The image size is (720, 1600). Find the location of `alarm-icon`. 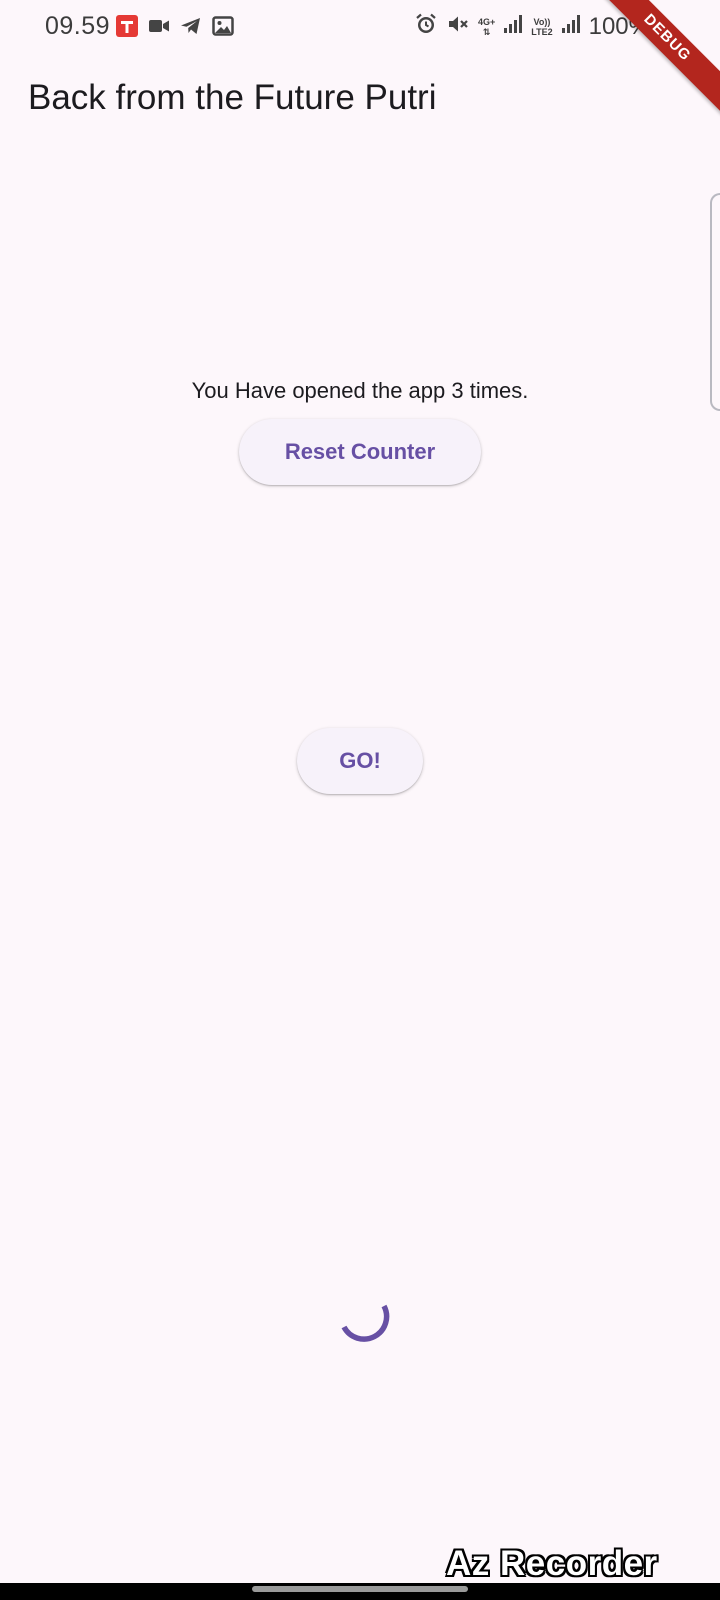

alarm-icon is located at coordinates (426, 26).